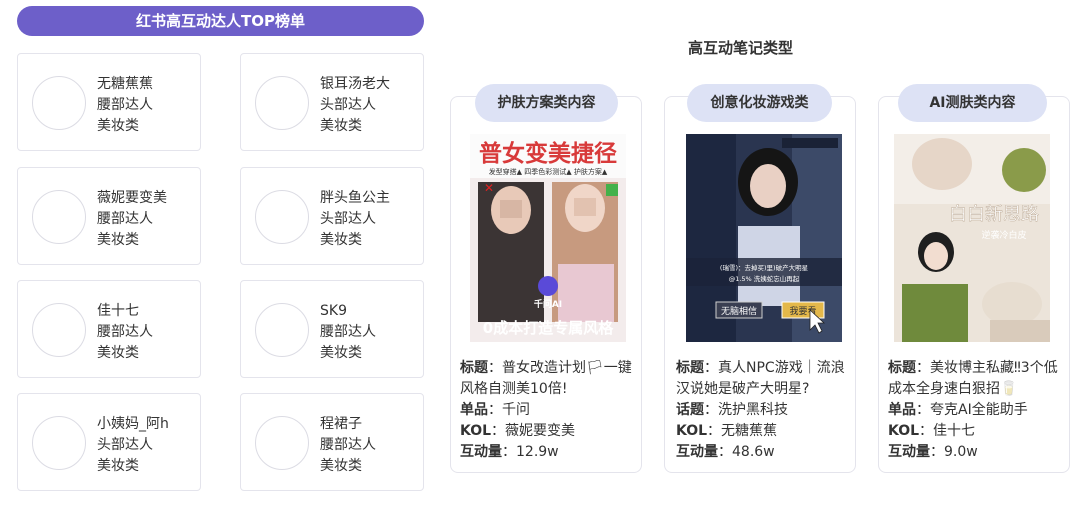 The width and height of the screenshot is (1080, 505). Describe the element at coordinates (548, 304) in the screenshot. I see `thumb-logo: 千问AI` at that location.